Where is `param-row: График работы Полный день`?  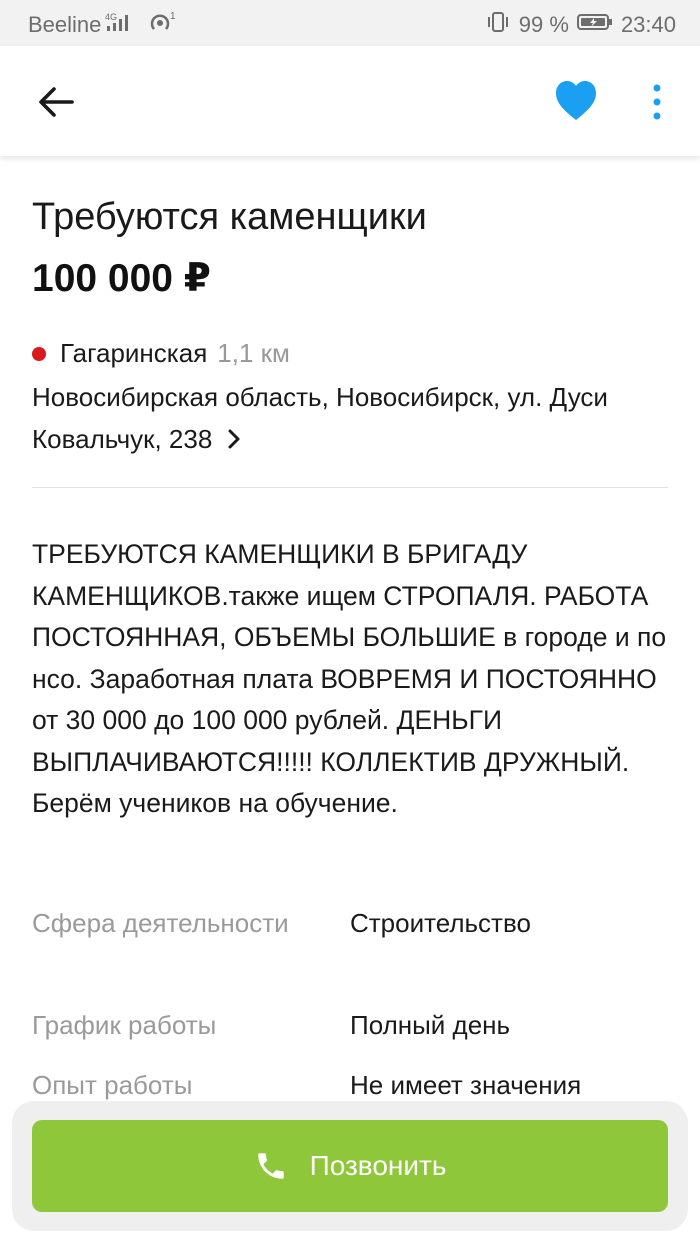
param-row: График работы Полный день is located at coordinates (352, 1034).